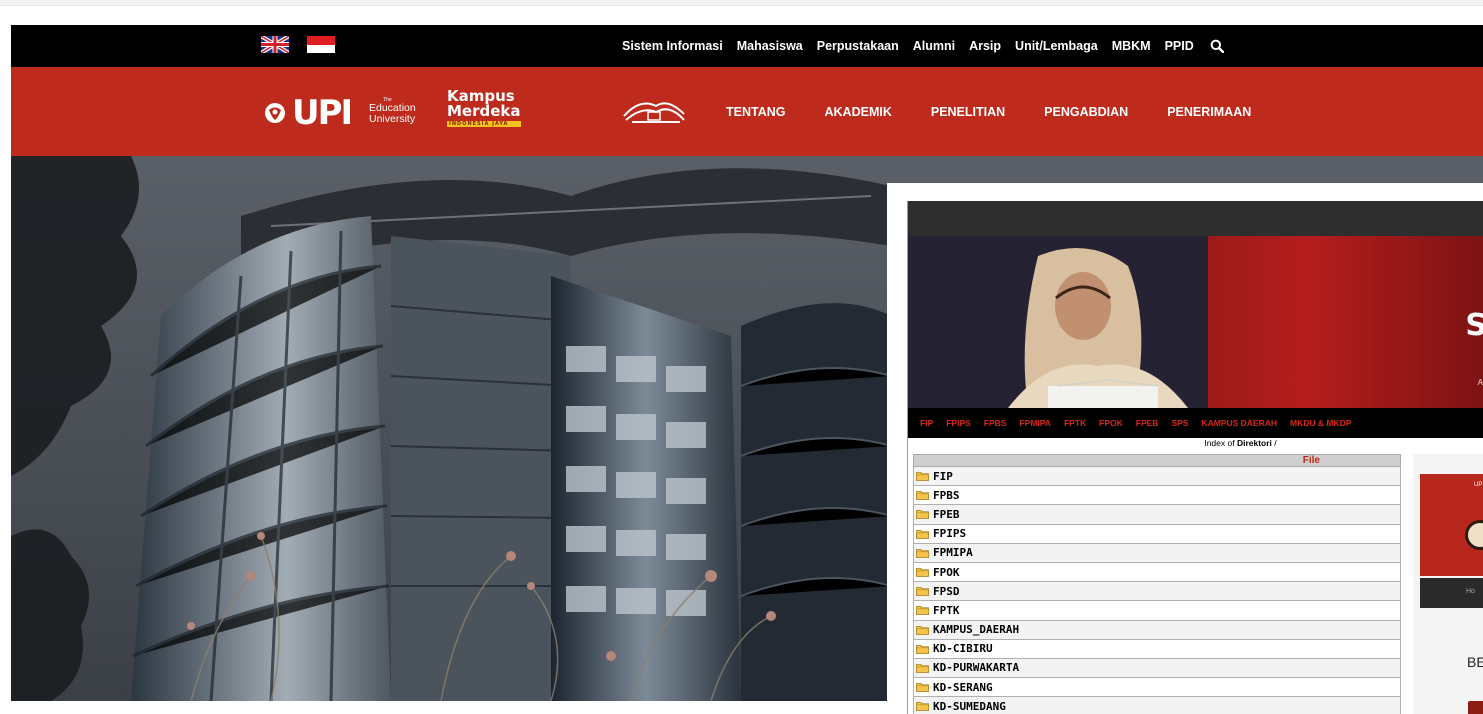 This screenshot has width=1483, height=714. I want to click on directory-name: KD-SUMEDANG, so click(969, 706).